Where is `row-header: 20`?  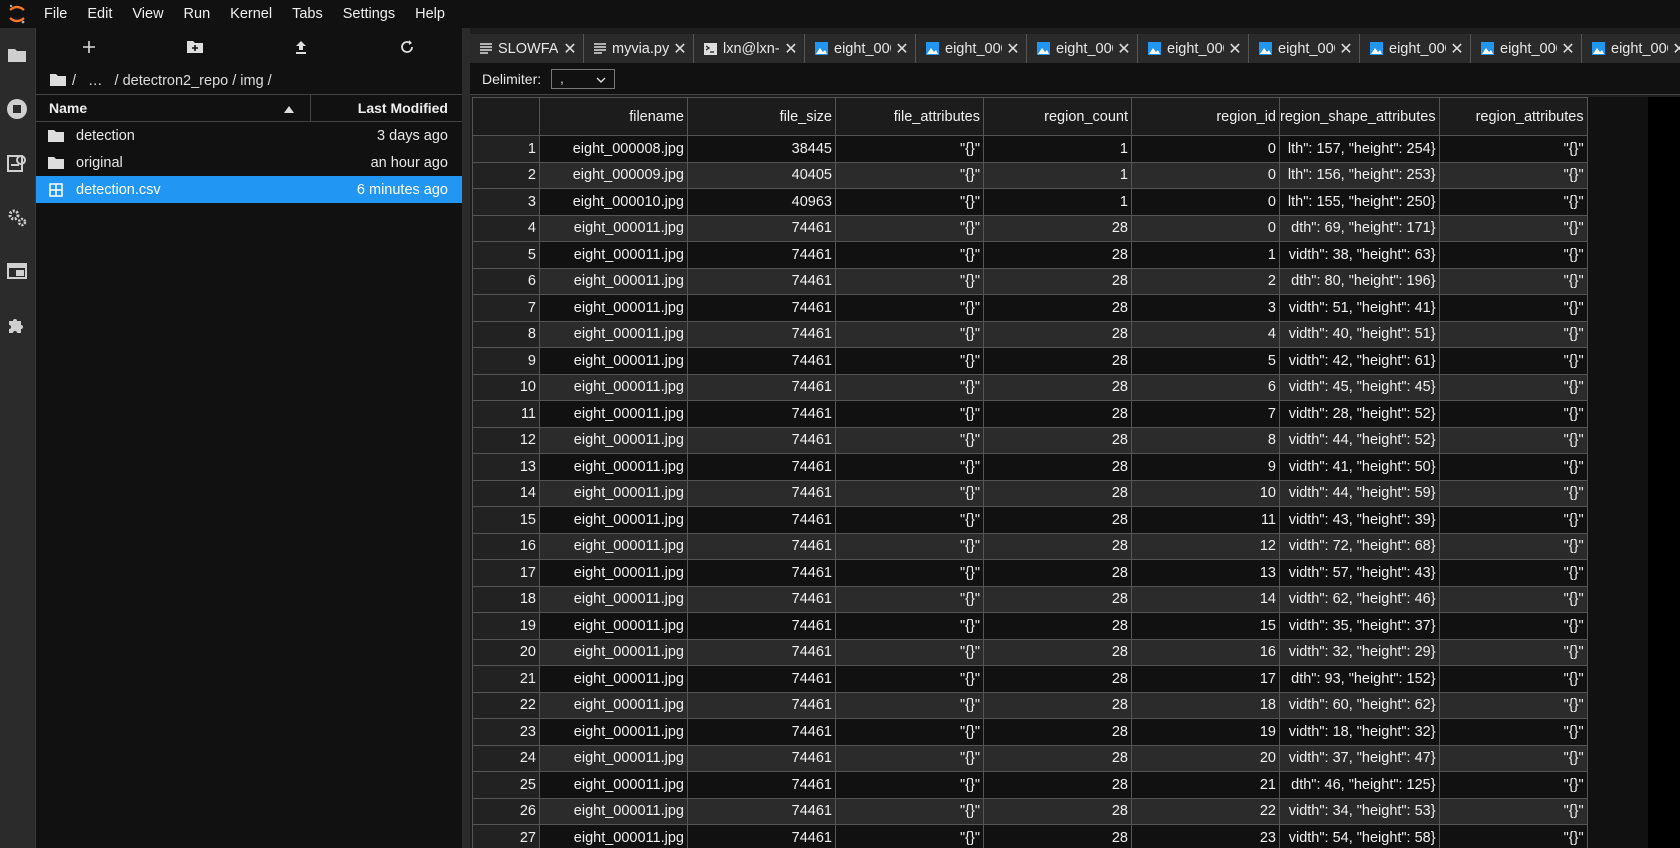 row-header: 20 is located at coordinates (506, 652).